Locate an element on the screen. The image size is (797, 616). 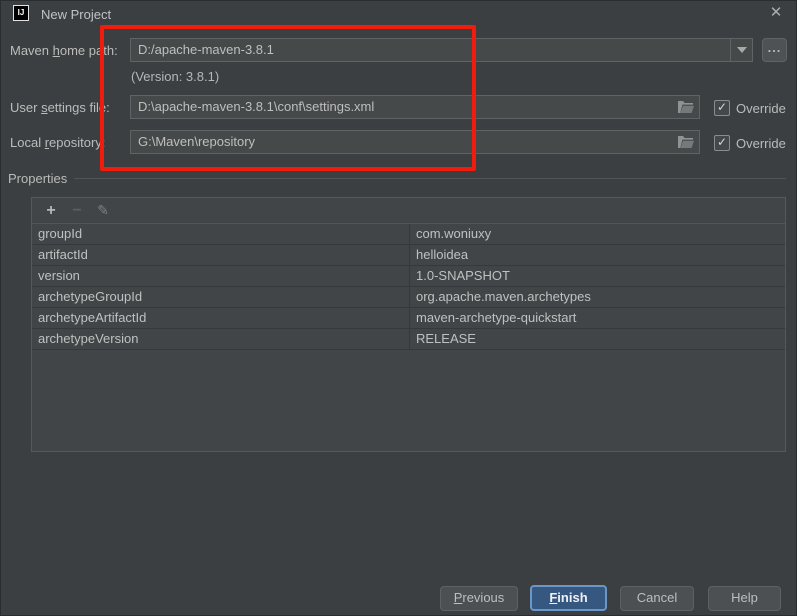
user-settings-file-label: User settings file: is located at coordinates (60, 107).